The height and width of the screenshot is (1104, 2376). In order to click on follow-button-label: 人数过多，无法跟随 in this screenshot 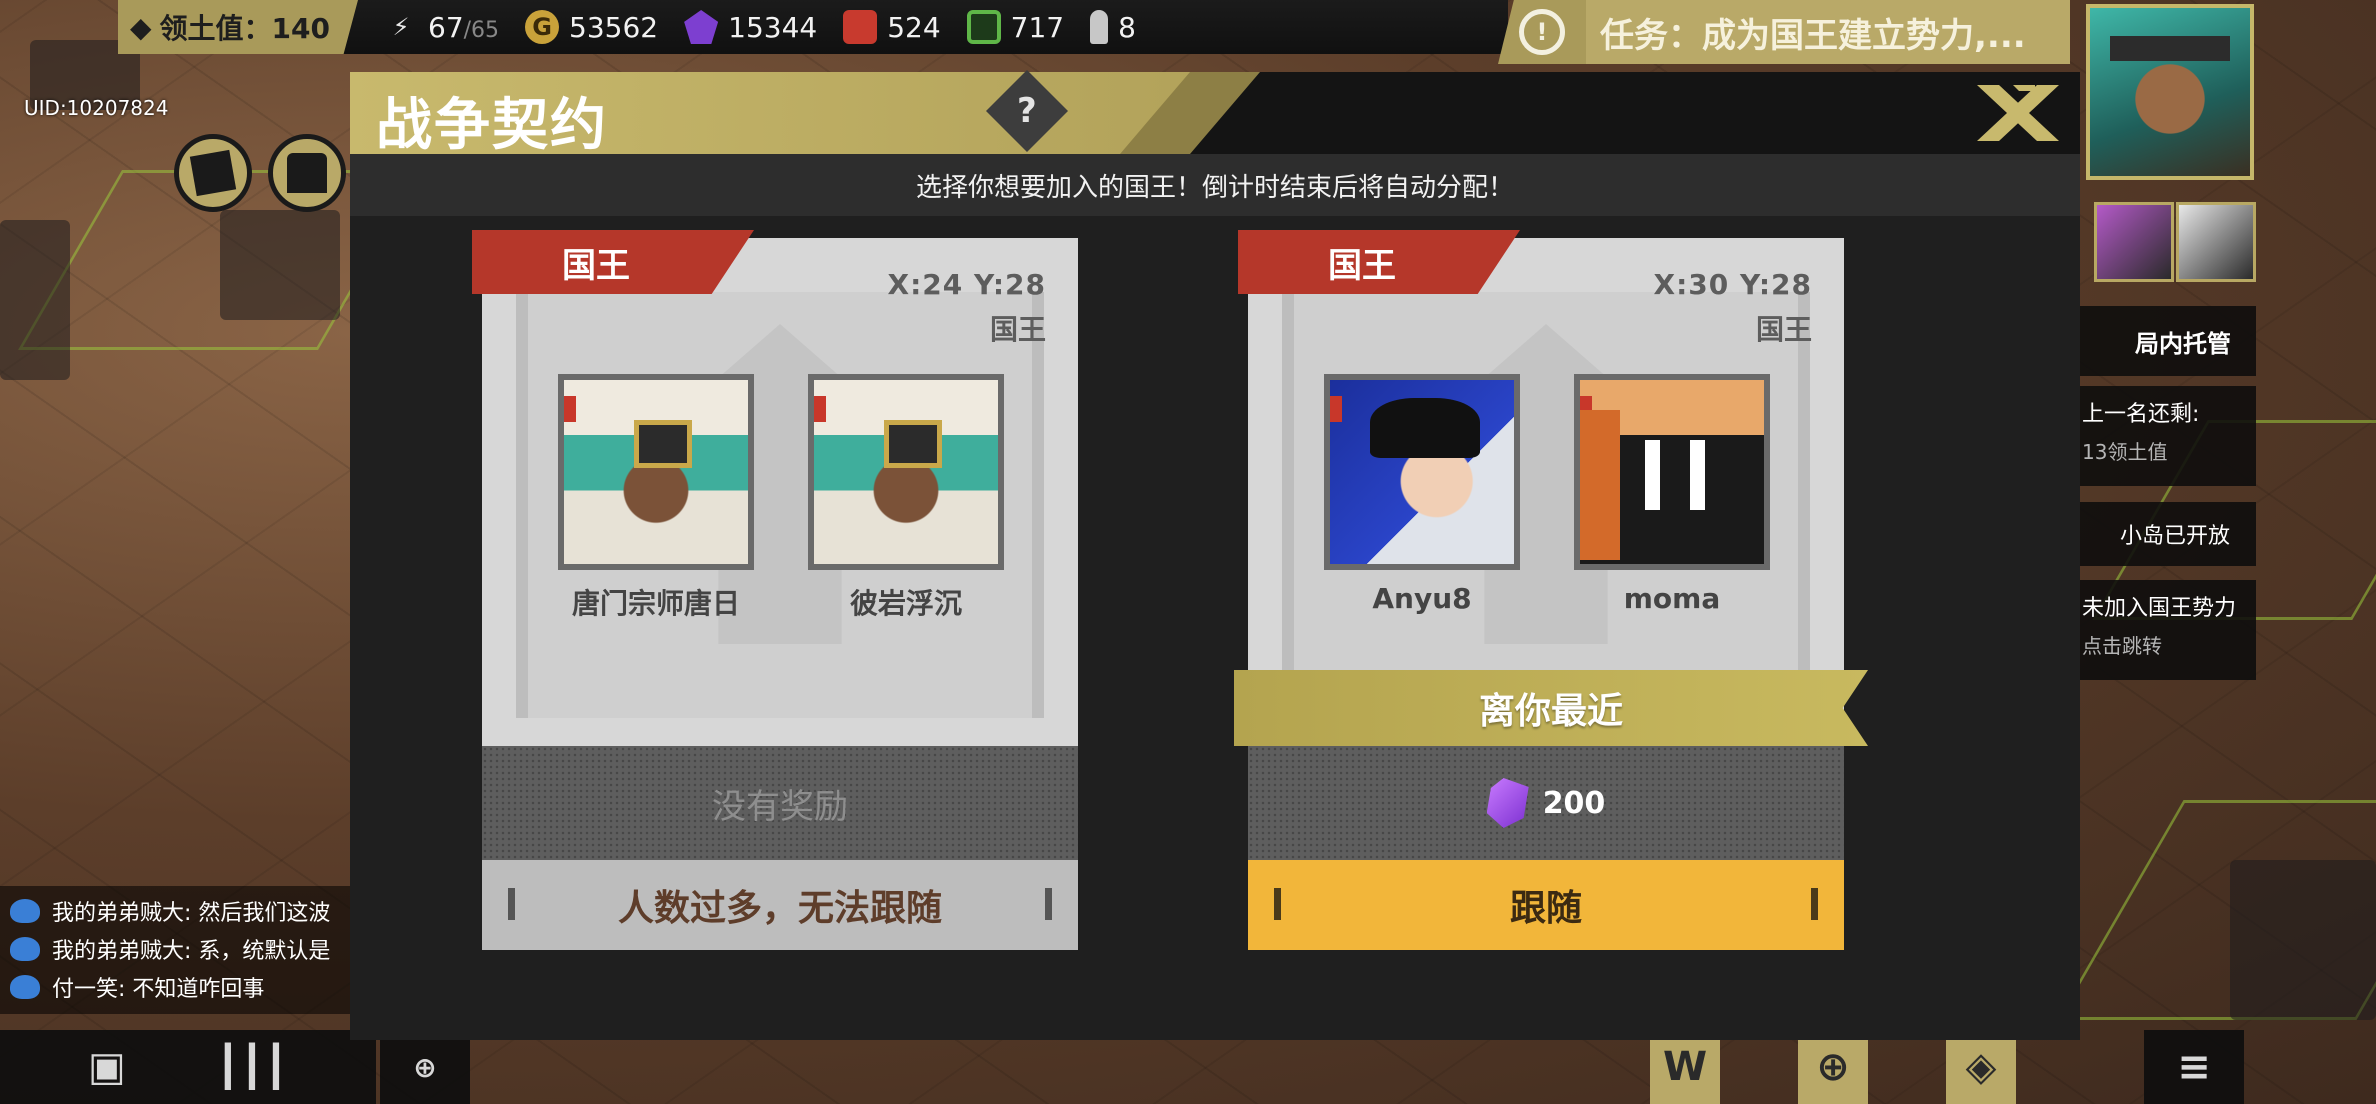, I will do `click(779, 908)`.